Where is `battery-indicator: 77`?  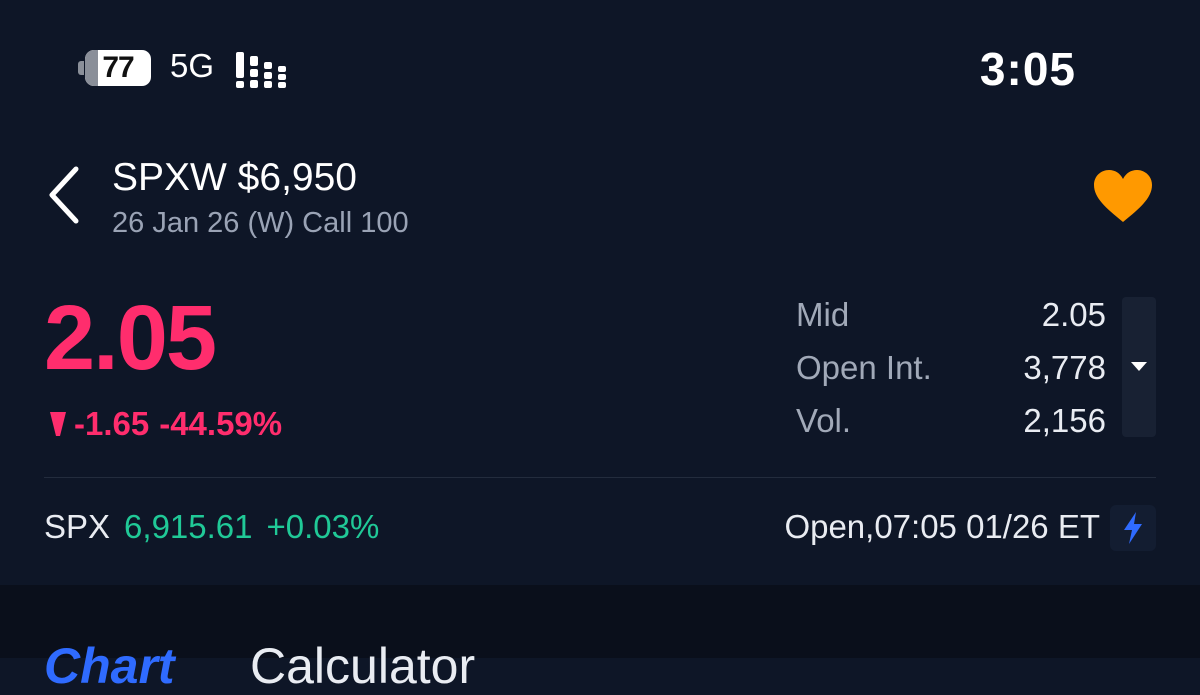
battery-indicator: 77 is located at coordinates (118, 68).